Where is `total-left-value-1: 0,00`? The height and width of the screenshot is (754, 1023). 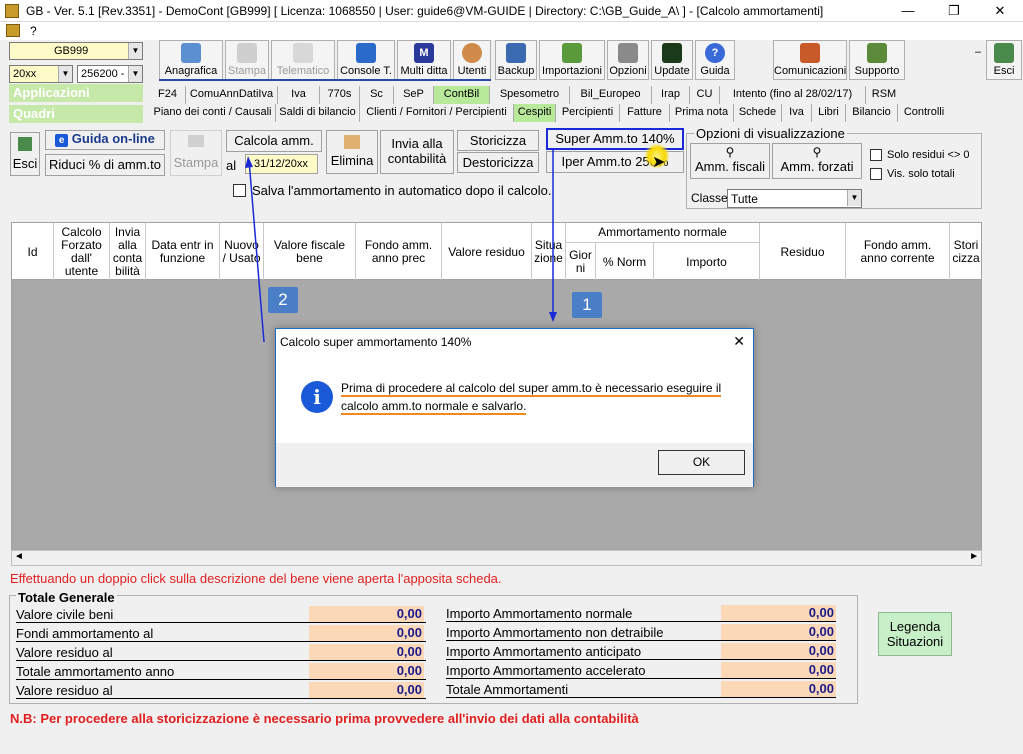
total-left-value-1: 0,00 is located at coordinates (366, 614).